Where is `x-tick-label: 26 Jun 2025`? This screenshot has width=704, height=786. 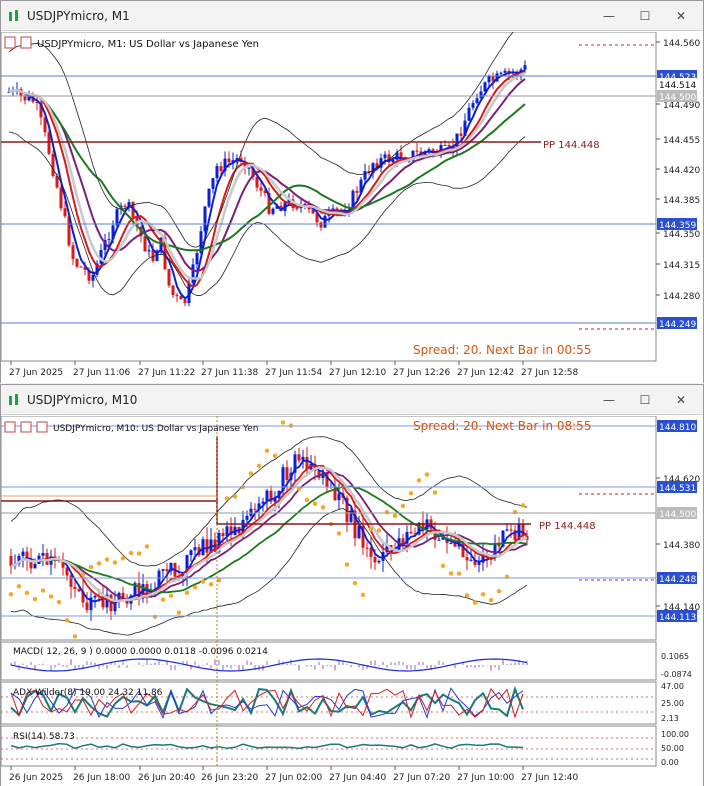 x-tick-label: 26 Jun 2025 is located at coordinates (36, 778).